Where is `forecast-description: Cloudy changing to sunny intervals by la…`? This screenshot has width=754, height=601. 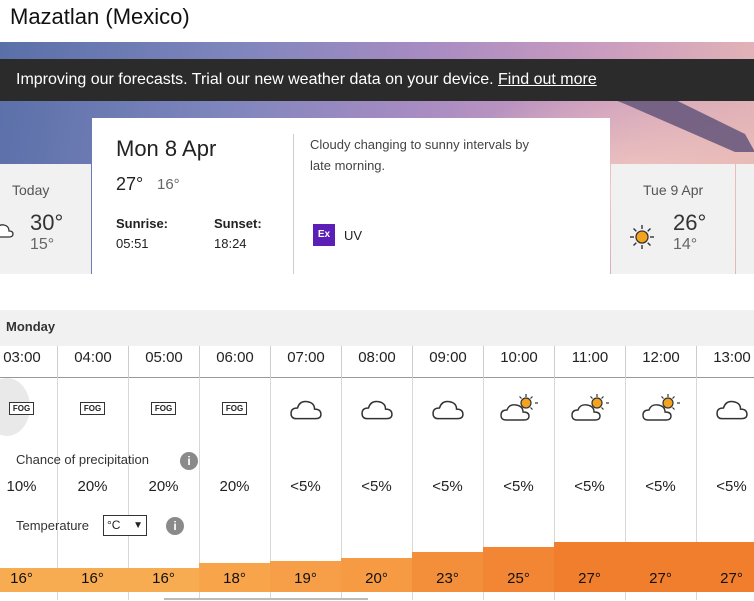
forecast-description: Cloudy changing to sunny intervals by la… is located at coordinates (419, 155).